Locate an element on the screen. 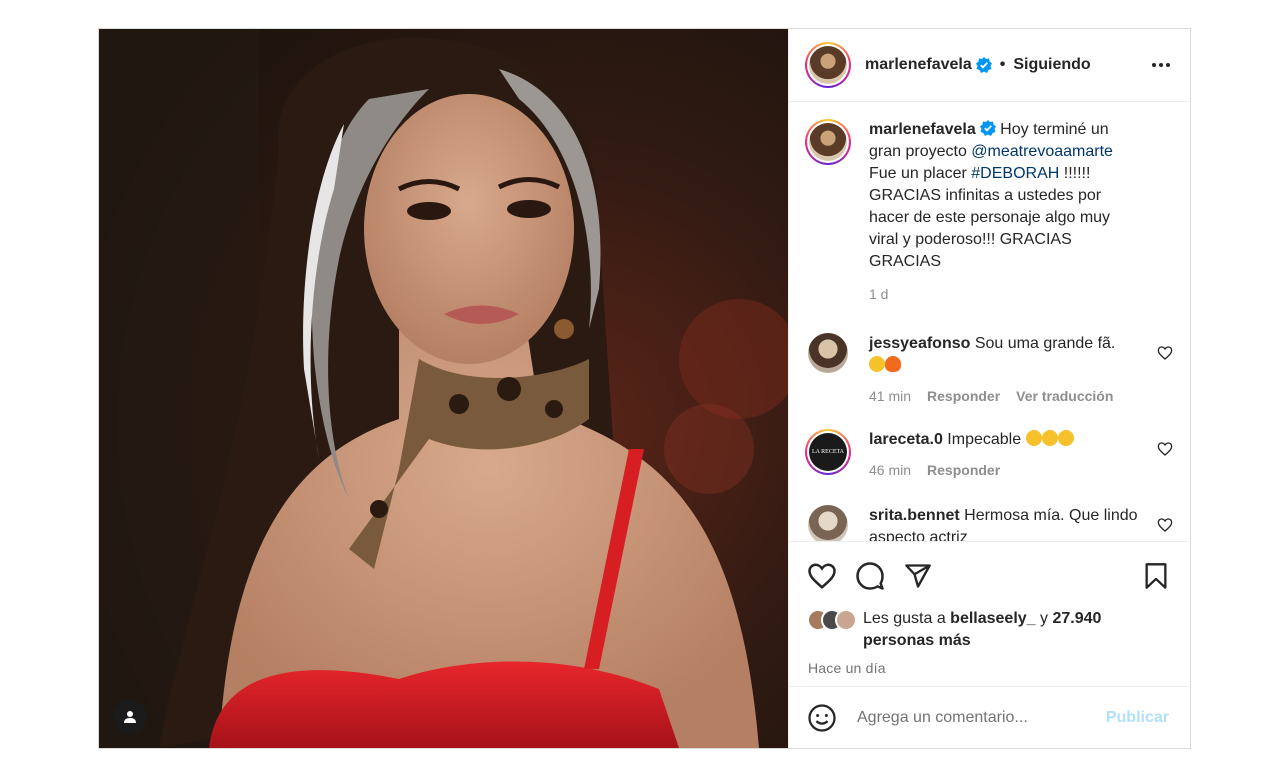 Image resolution: width=1280 pixels, height=769 pixels. comment-time: 41 min is located at coordinates (890, 396).